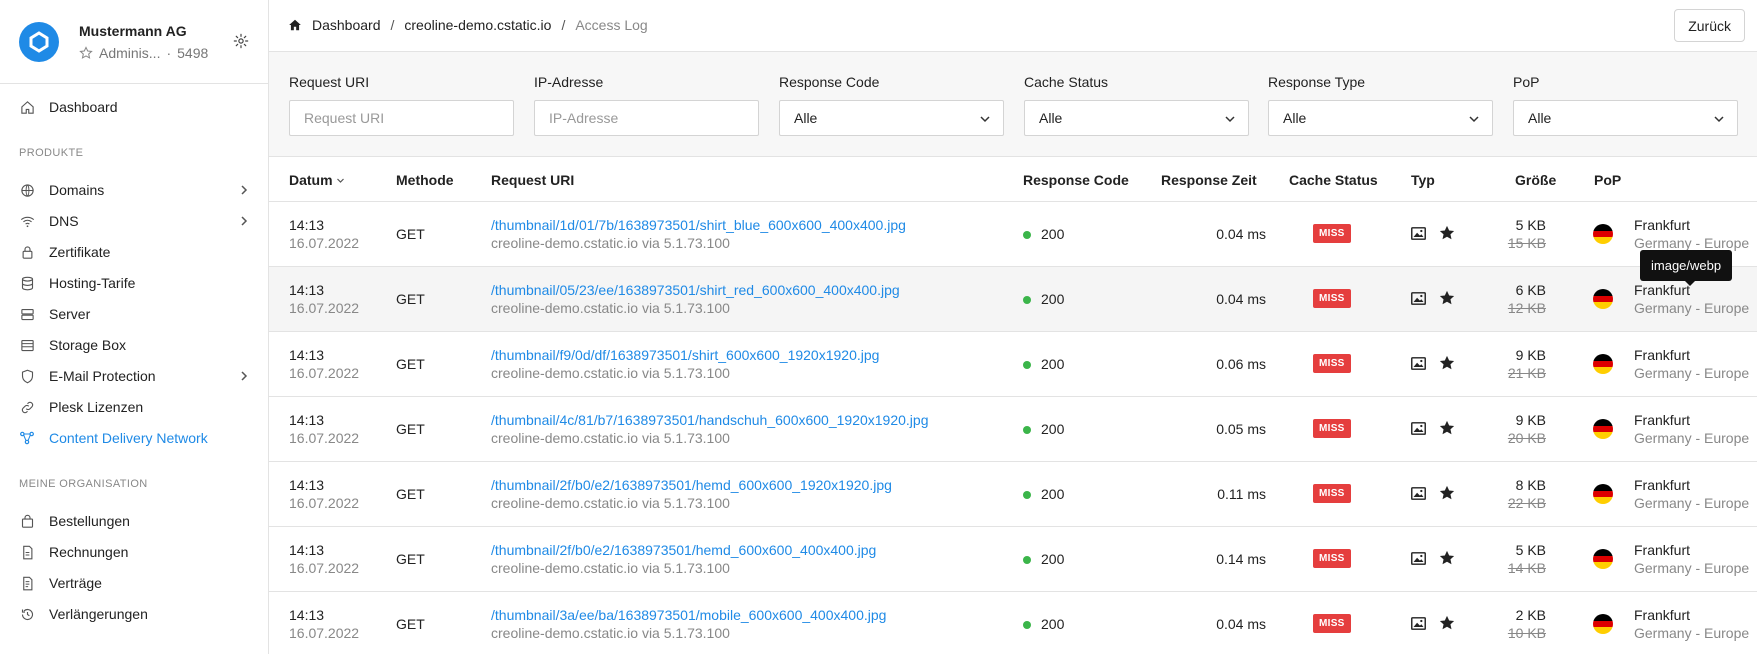 This screenshot has width=1757, height=654. I want to click on nav-item-storage: Storage Box, so click(134, 345).